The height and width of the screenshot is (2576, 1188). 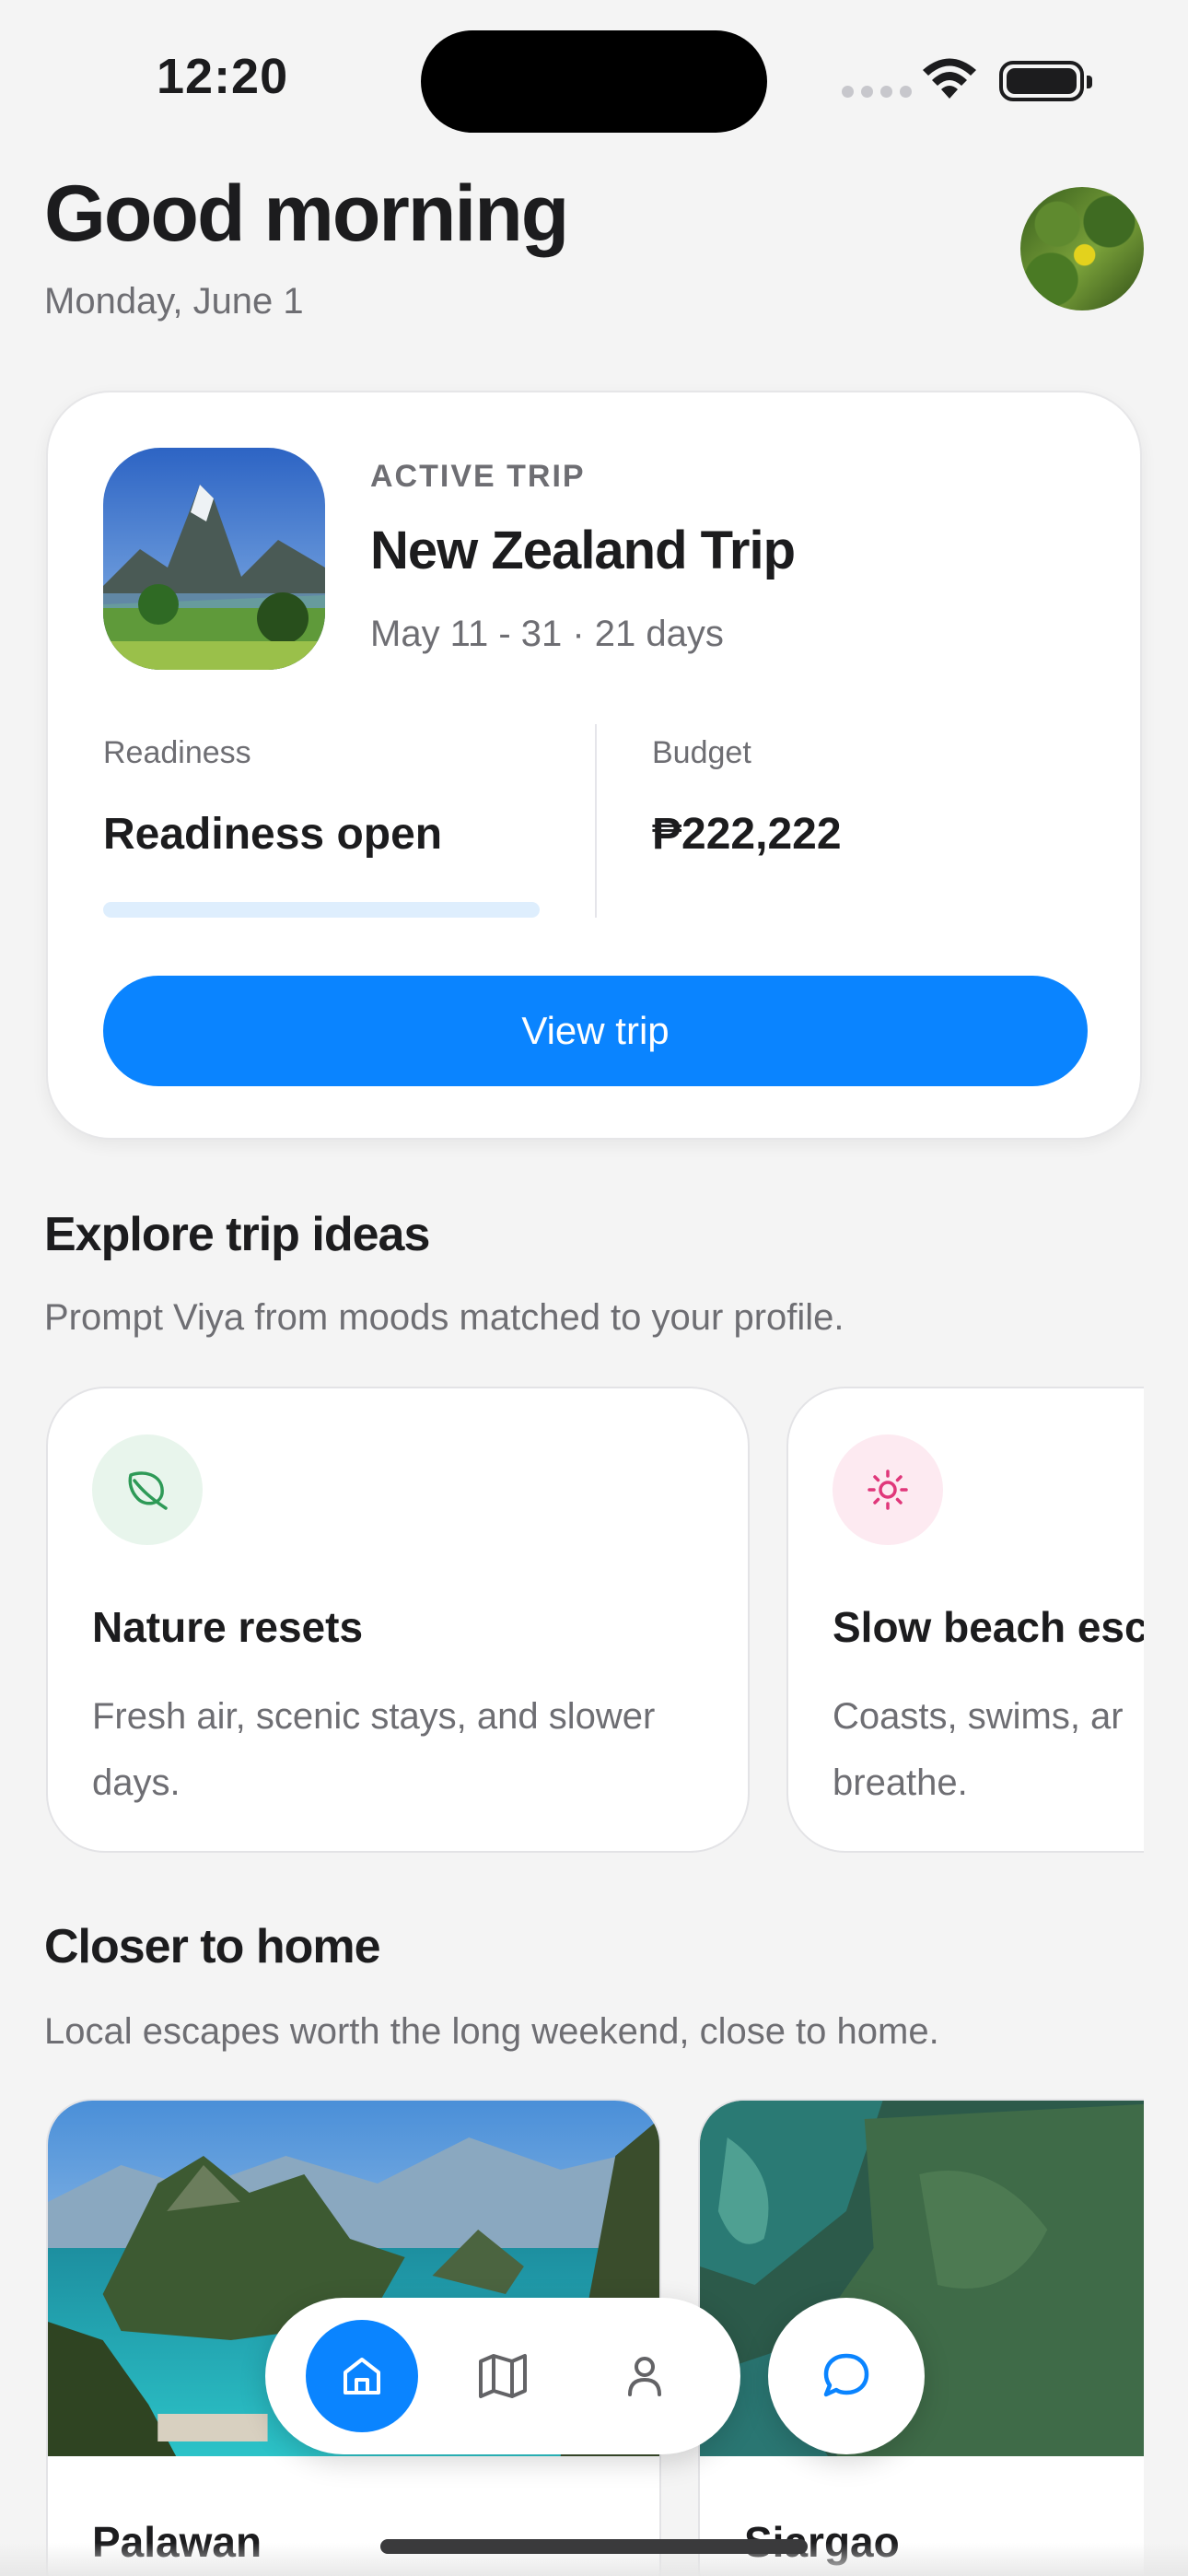 I want to click on status-bar: 12:20, so click(x=594, y=78).